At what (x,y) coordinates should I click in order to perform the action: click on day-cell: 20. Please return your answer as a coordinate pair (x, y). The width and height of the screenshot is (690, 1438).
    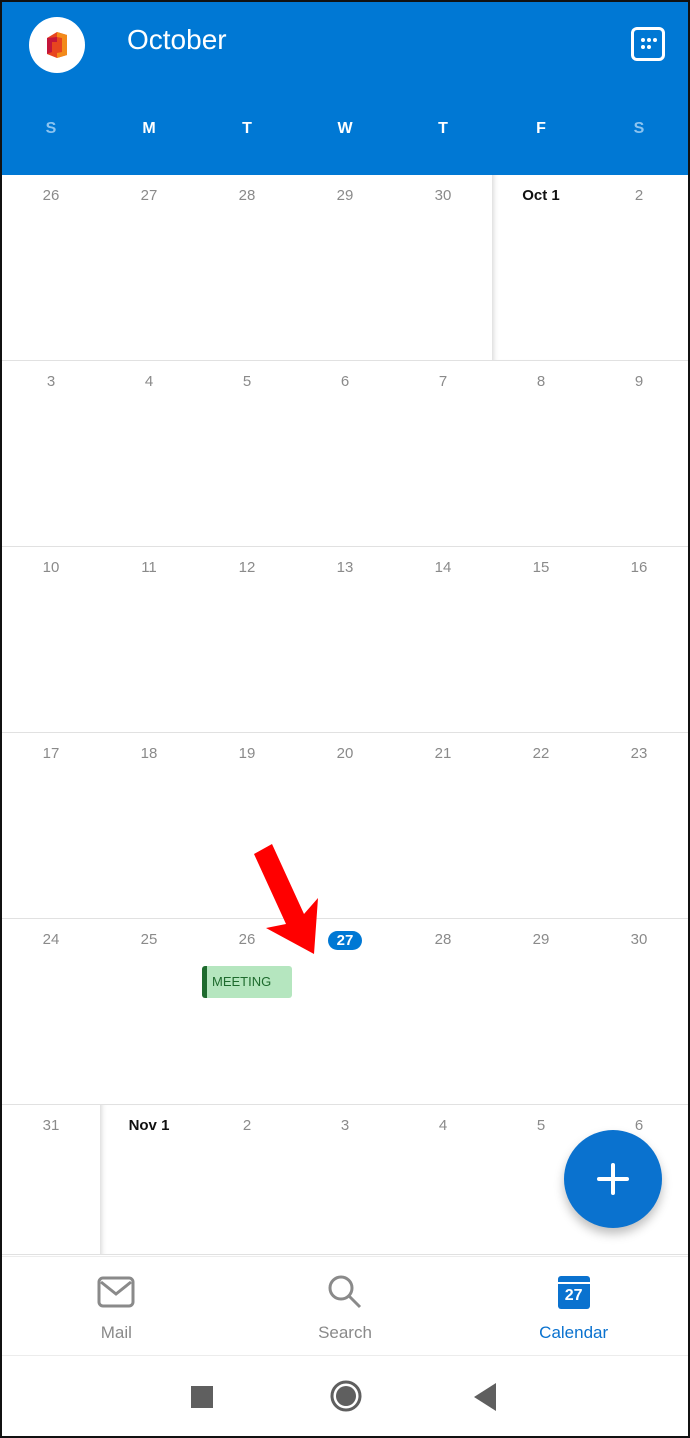
    Looking at the image, I should click on (345, 825).